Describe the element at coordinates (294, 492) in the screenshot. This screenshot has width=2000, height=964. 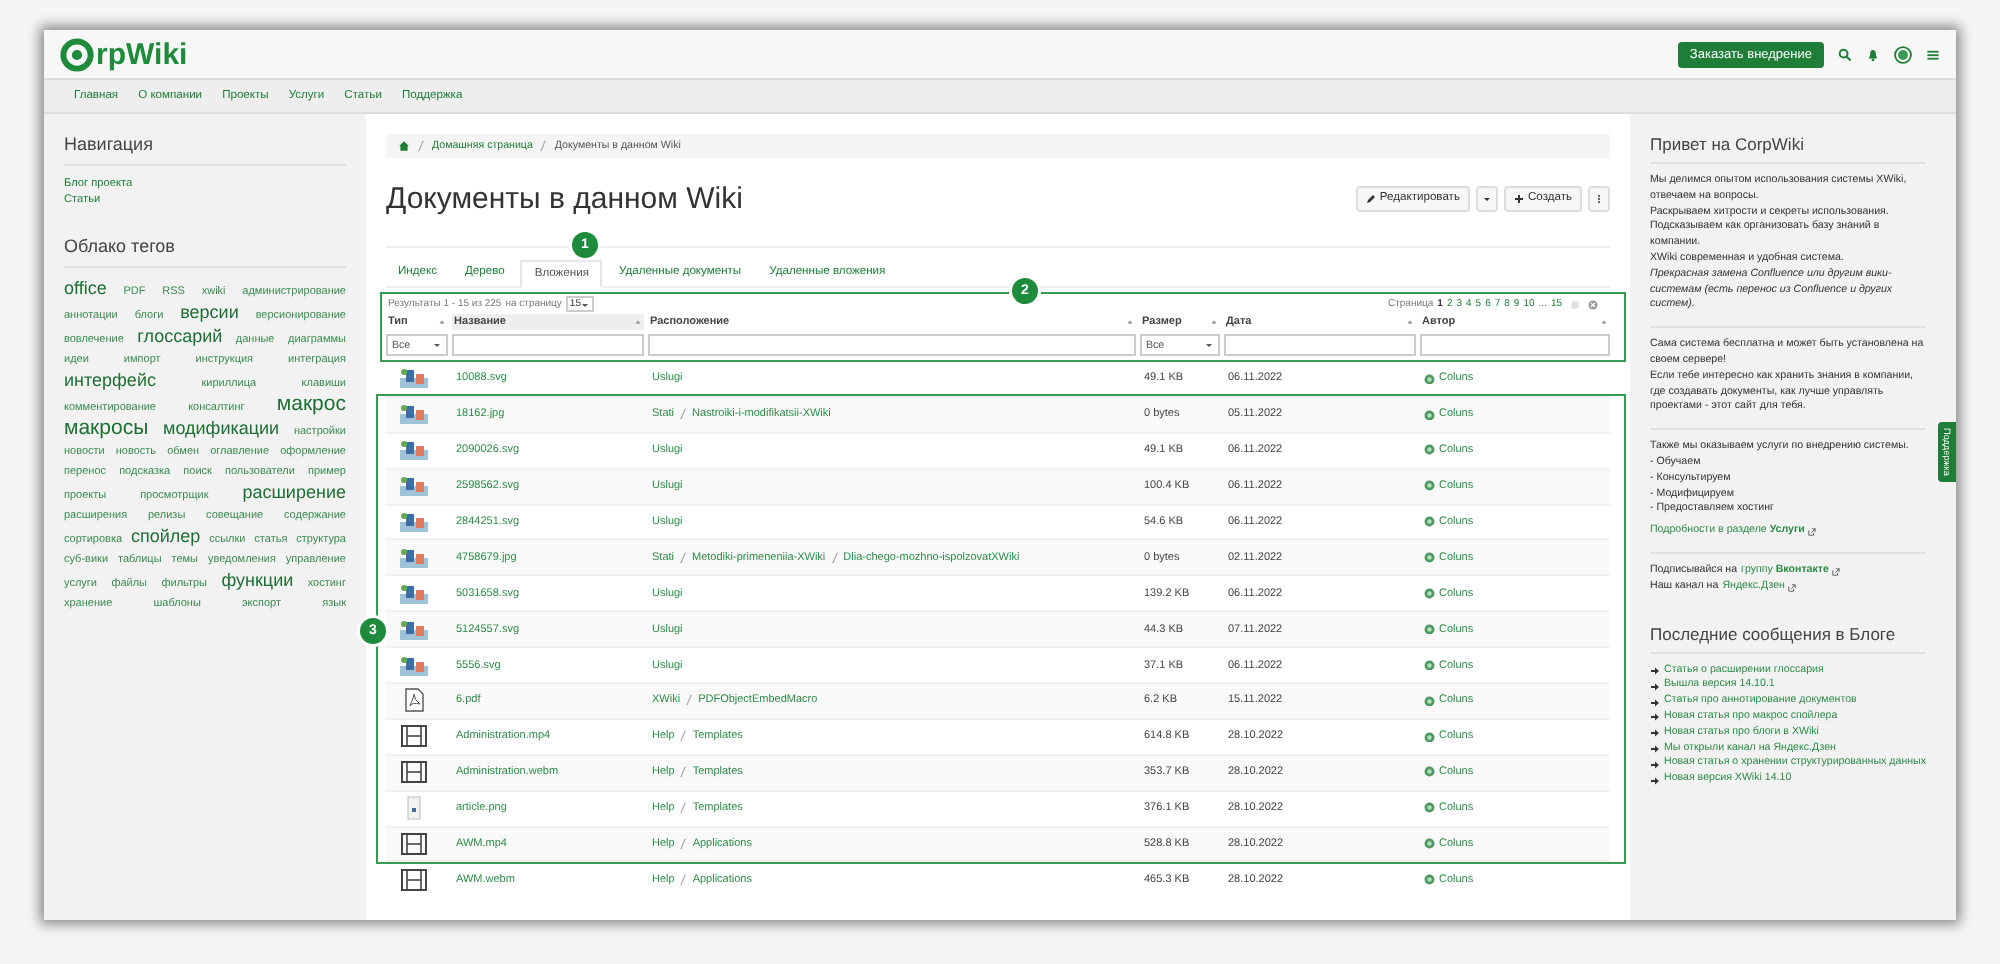
I see `tag-link: расширение` at that location.